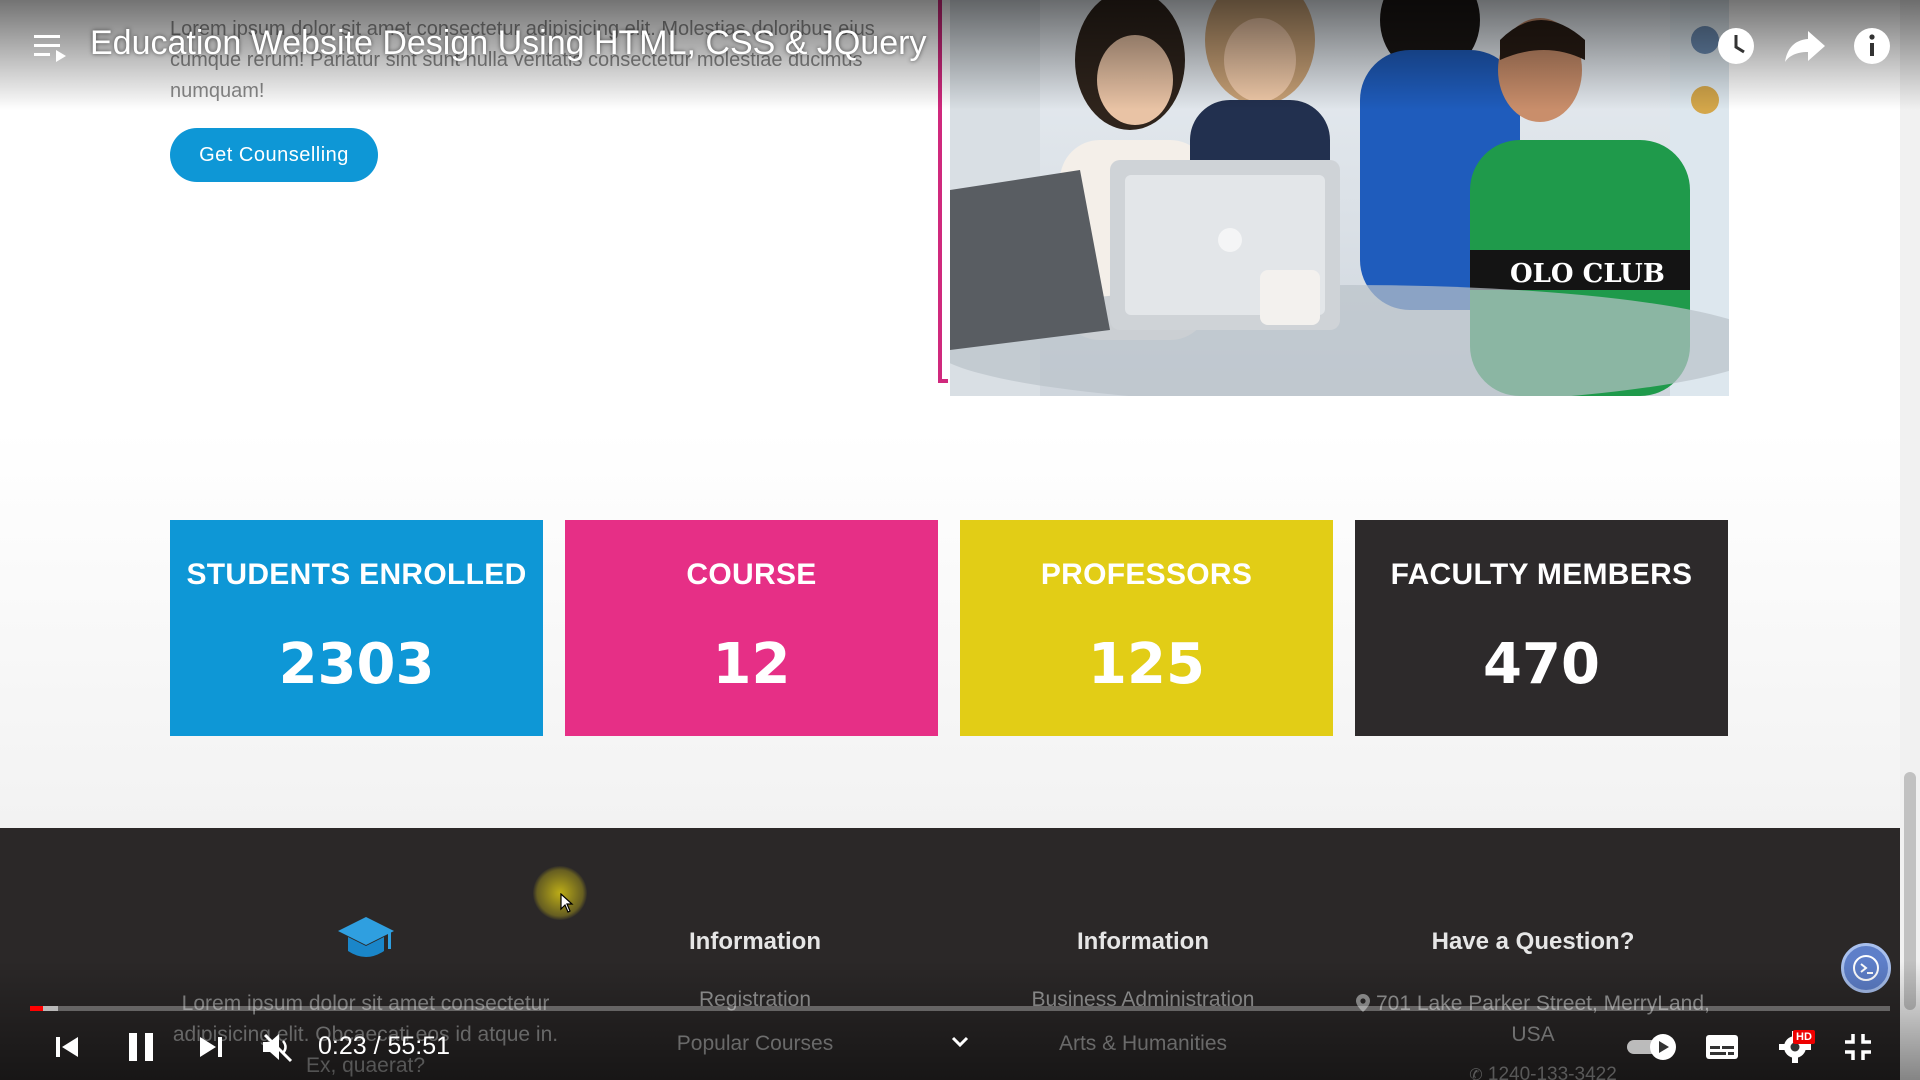 The image size is (1920, 1080). I want to click on previous-icon, so click(67, 1047).